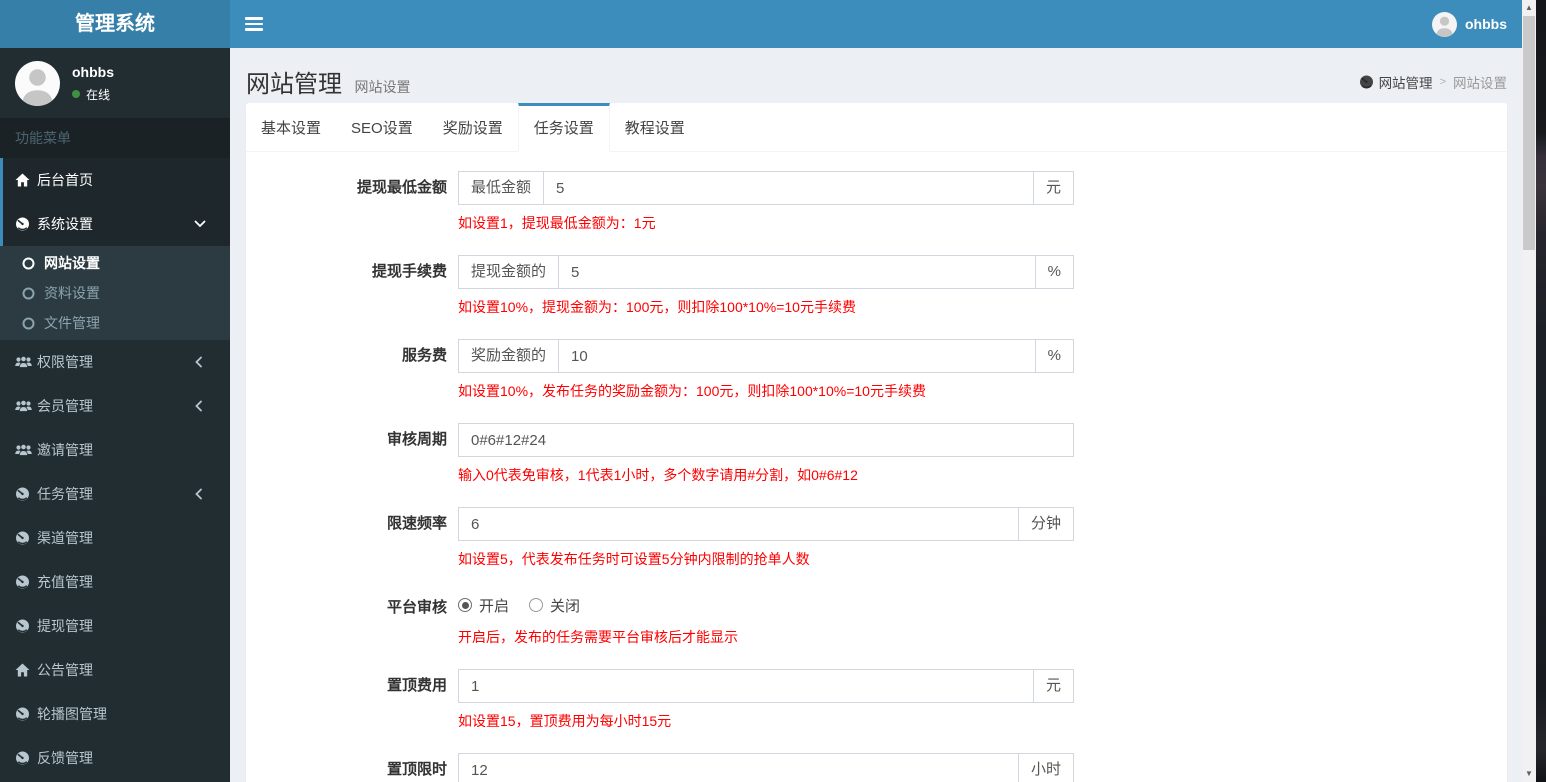  I want to click on field-label: 提现手续费, so click(409, 271).